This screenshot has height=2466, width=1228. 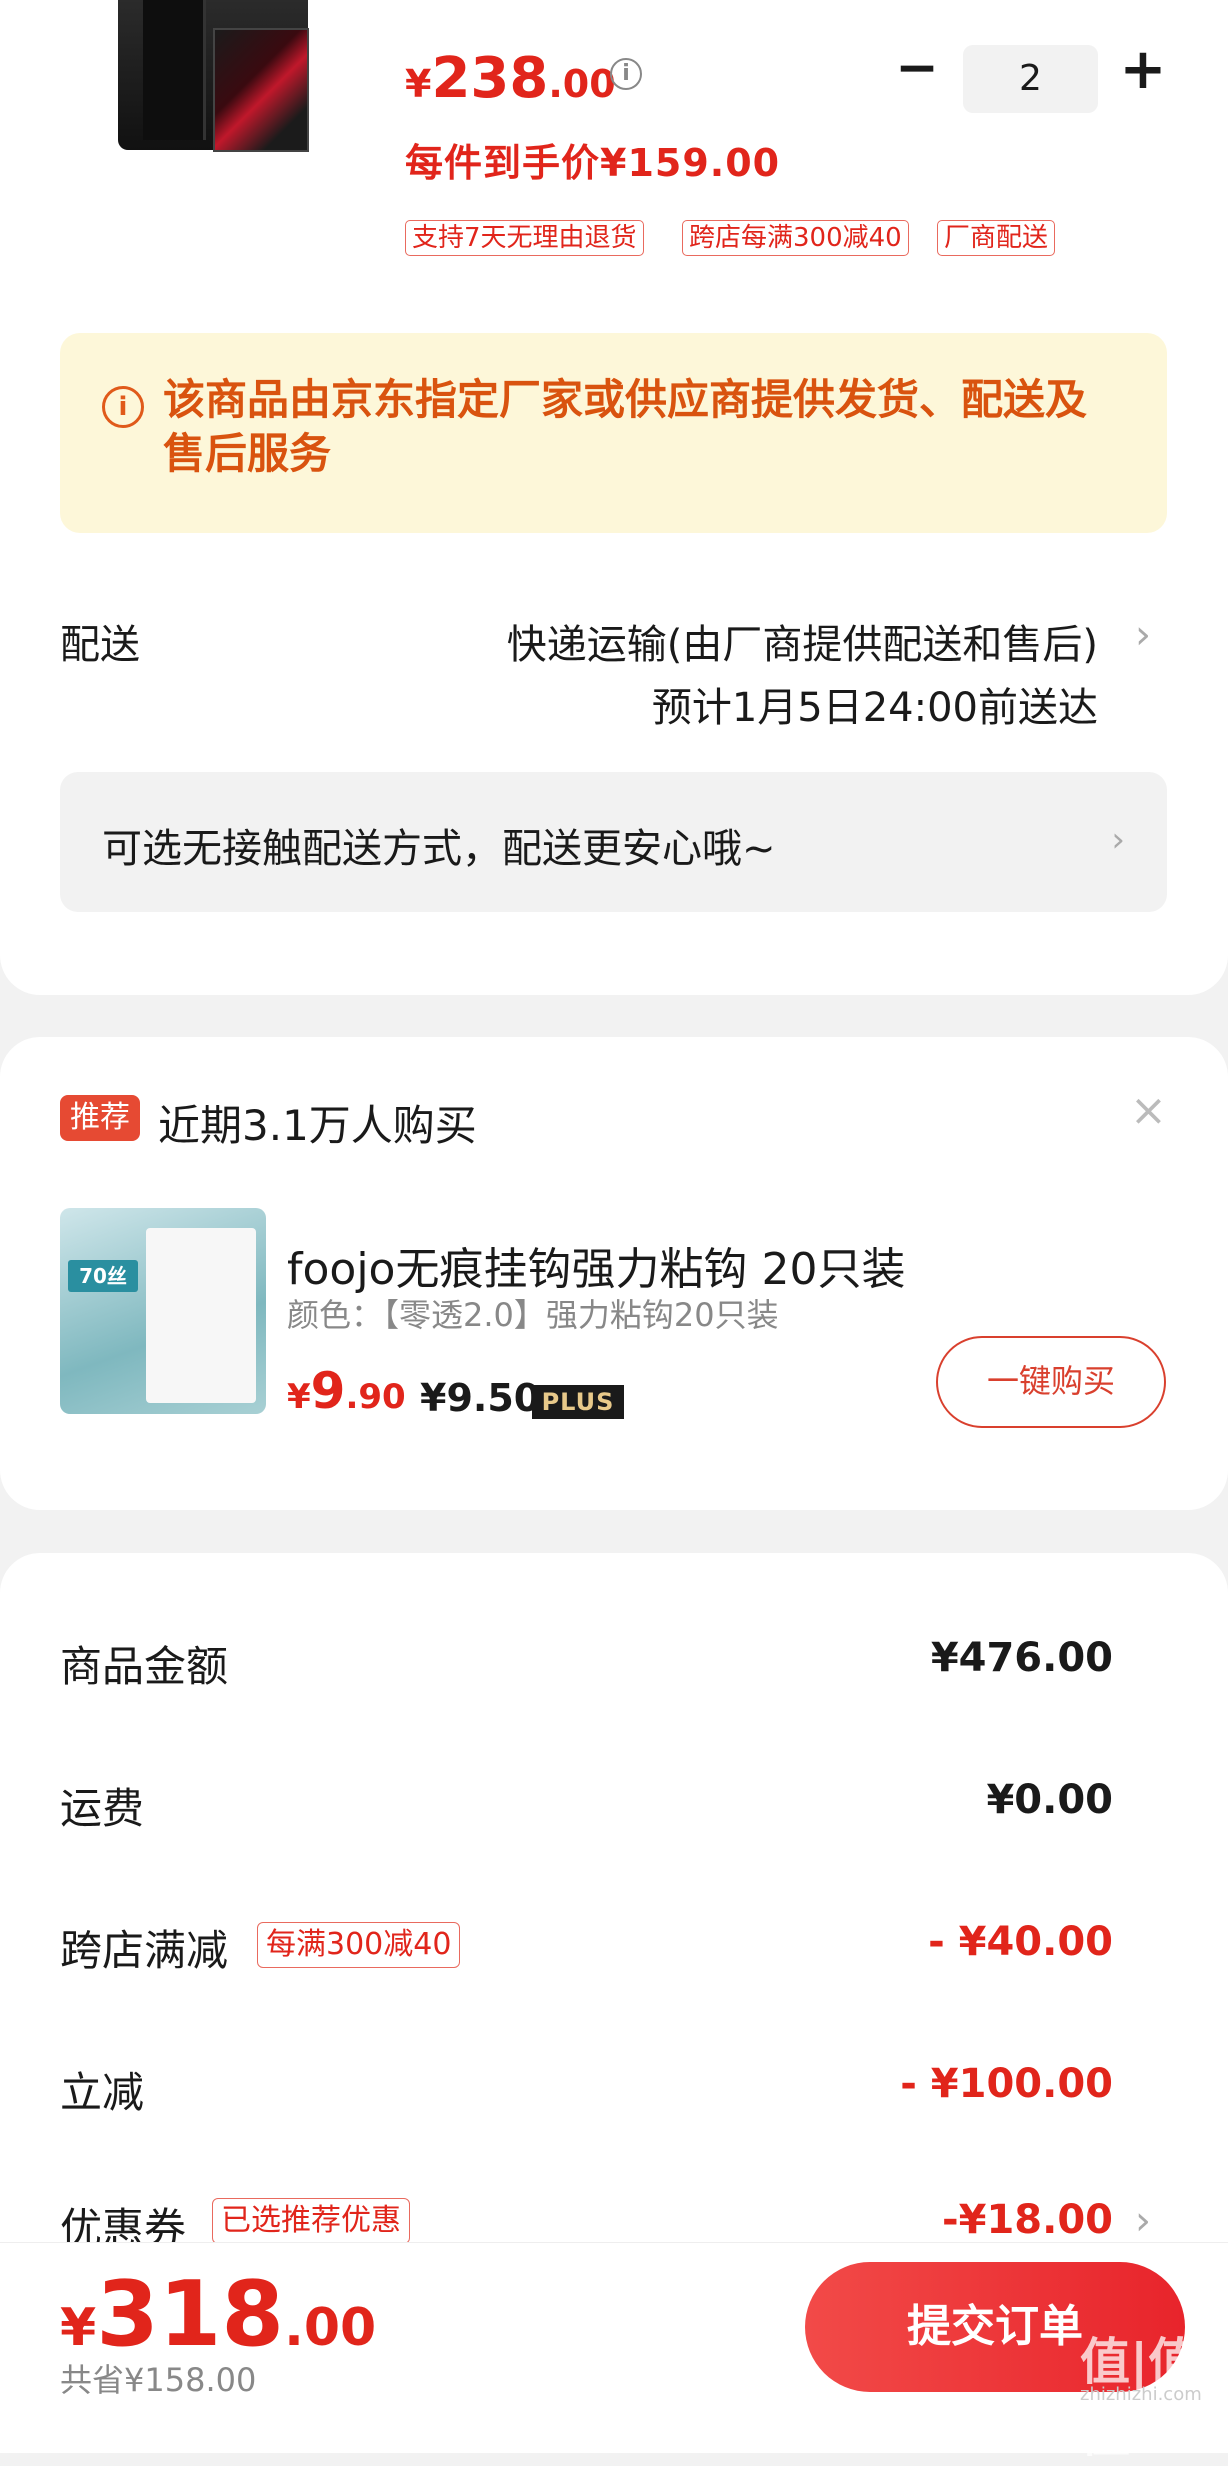 What do you see at coordinates (1143, 70) in the screenshot?
I see `quantity-increase-button: +` at bounding box center [1143, 70].